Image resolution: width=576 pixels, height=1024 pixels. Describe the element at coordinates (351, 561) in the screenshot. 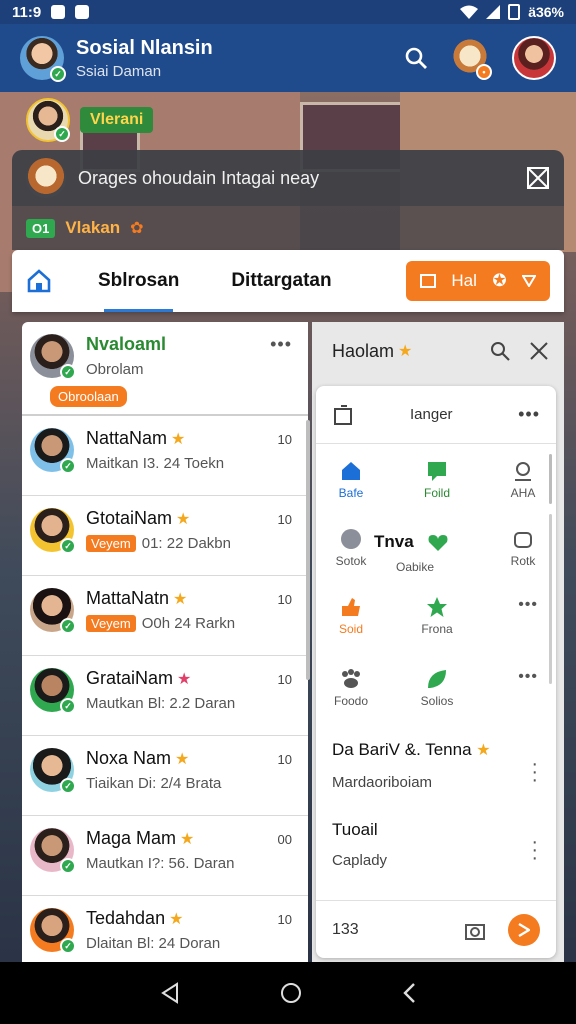

I see `menu-item-label: Sotok` at that location.